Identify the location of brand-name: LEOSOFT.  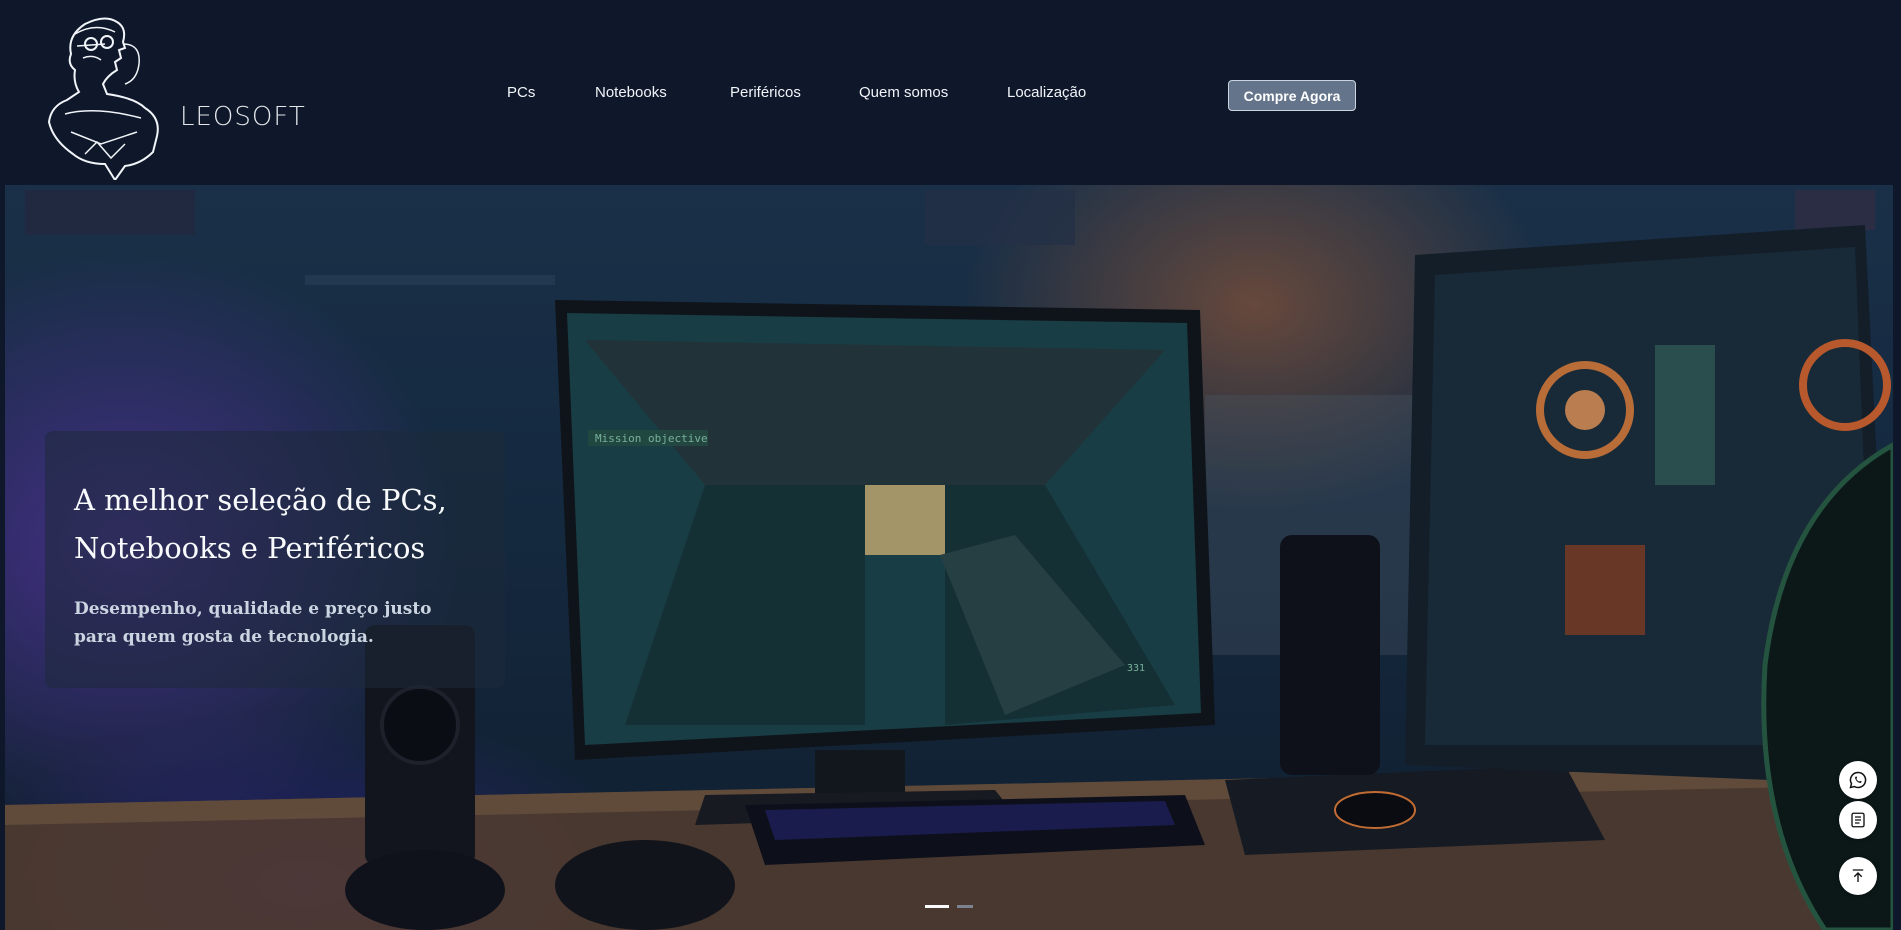
(243, 117).